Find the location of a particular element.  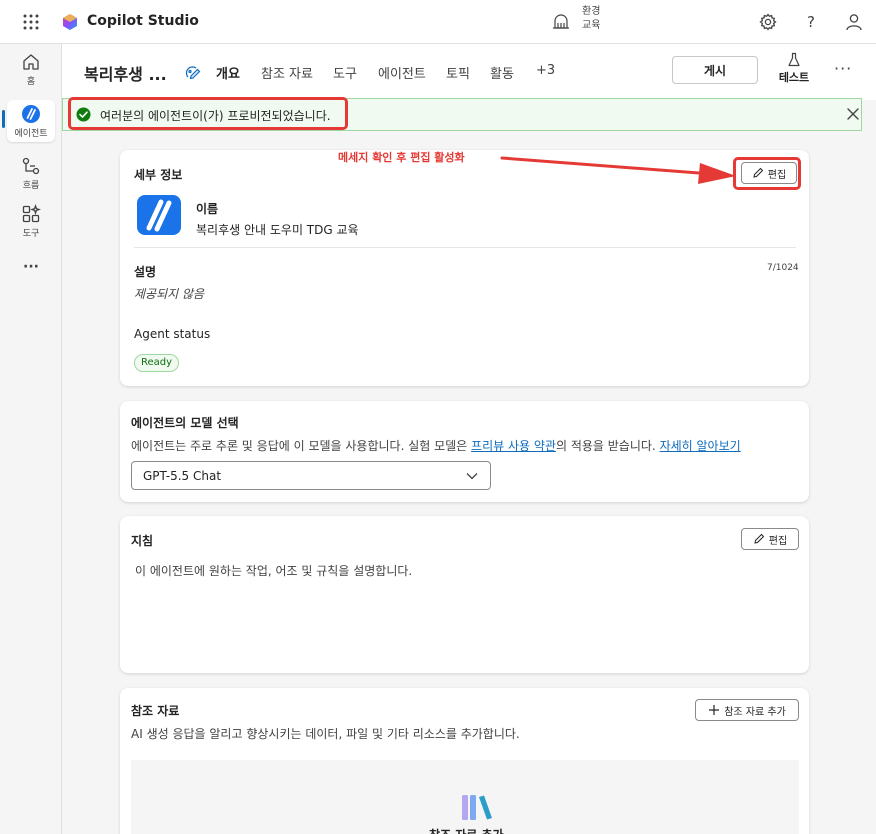

environment-icon is located at coordinates (561, 21).